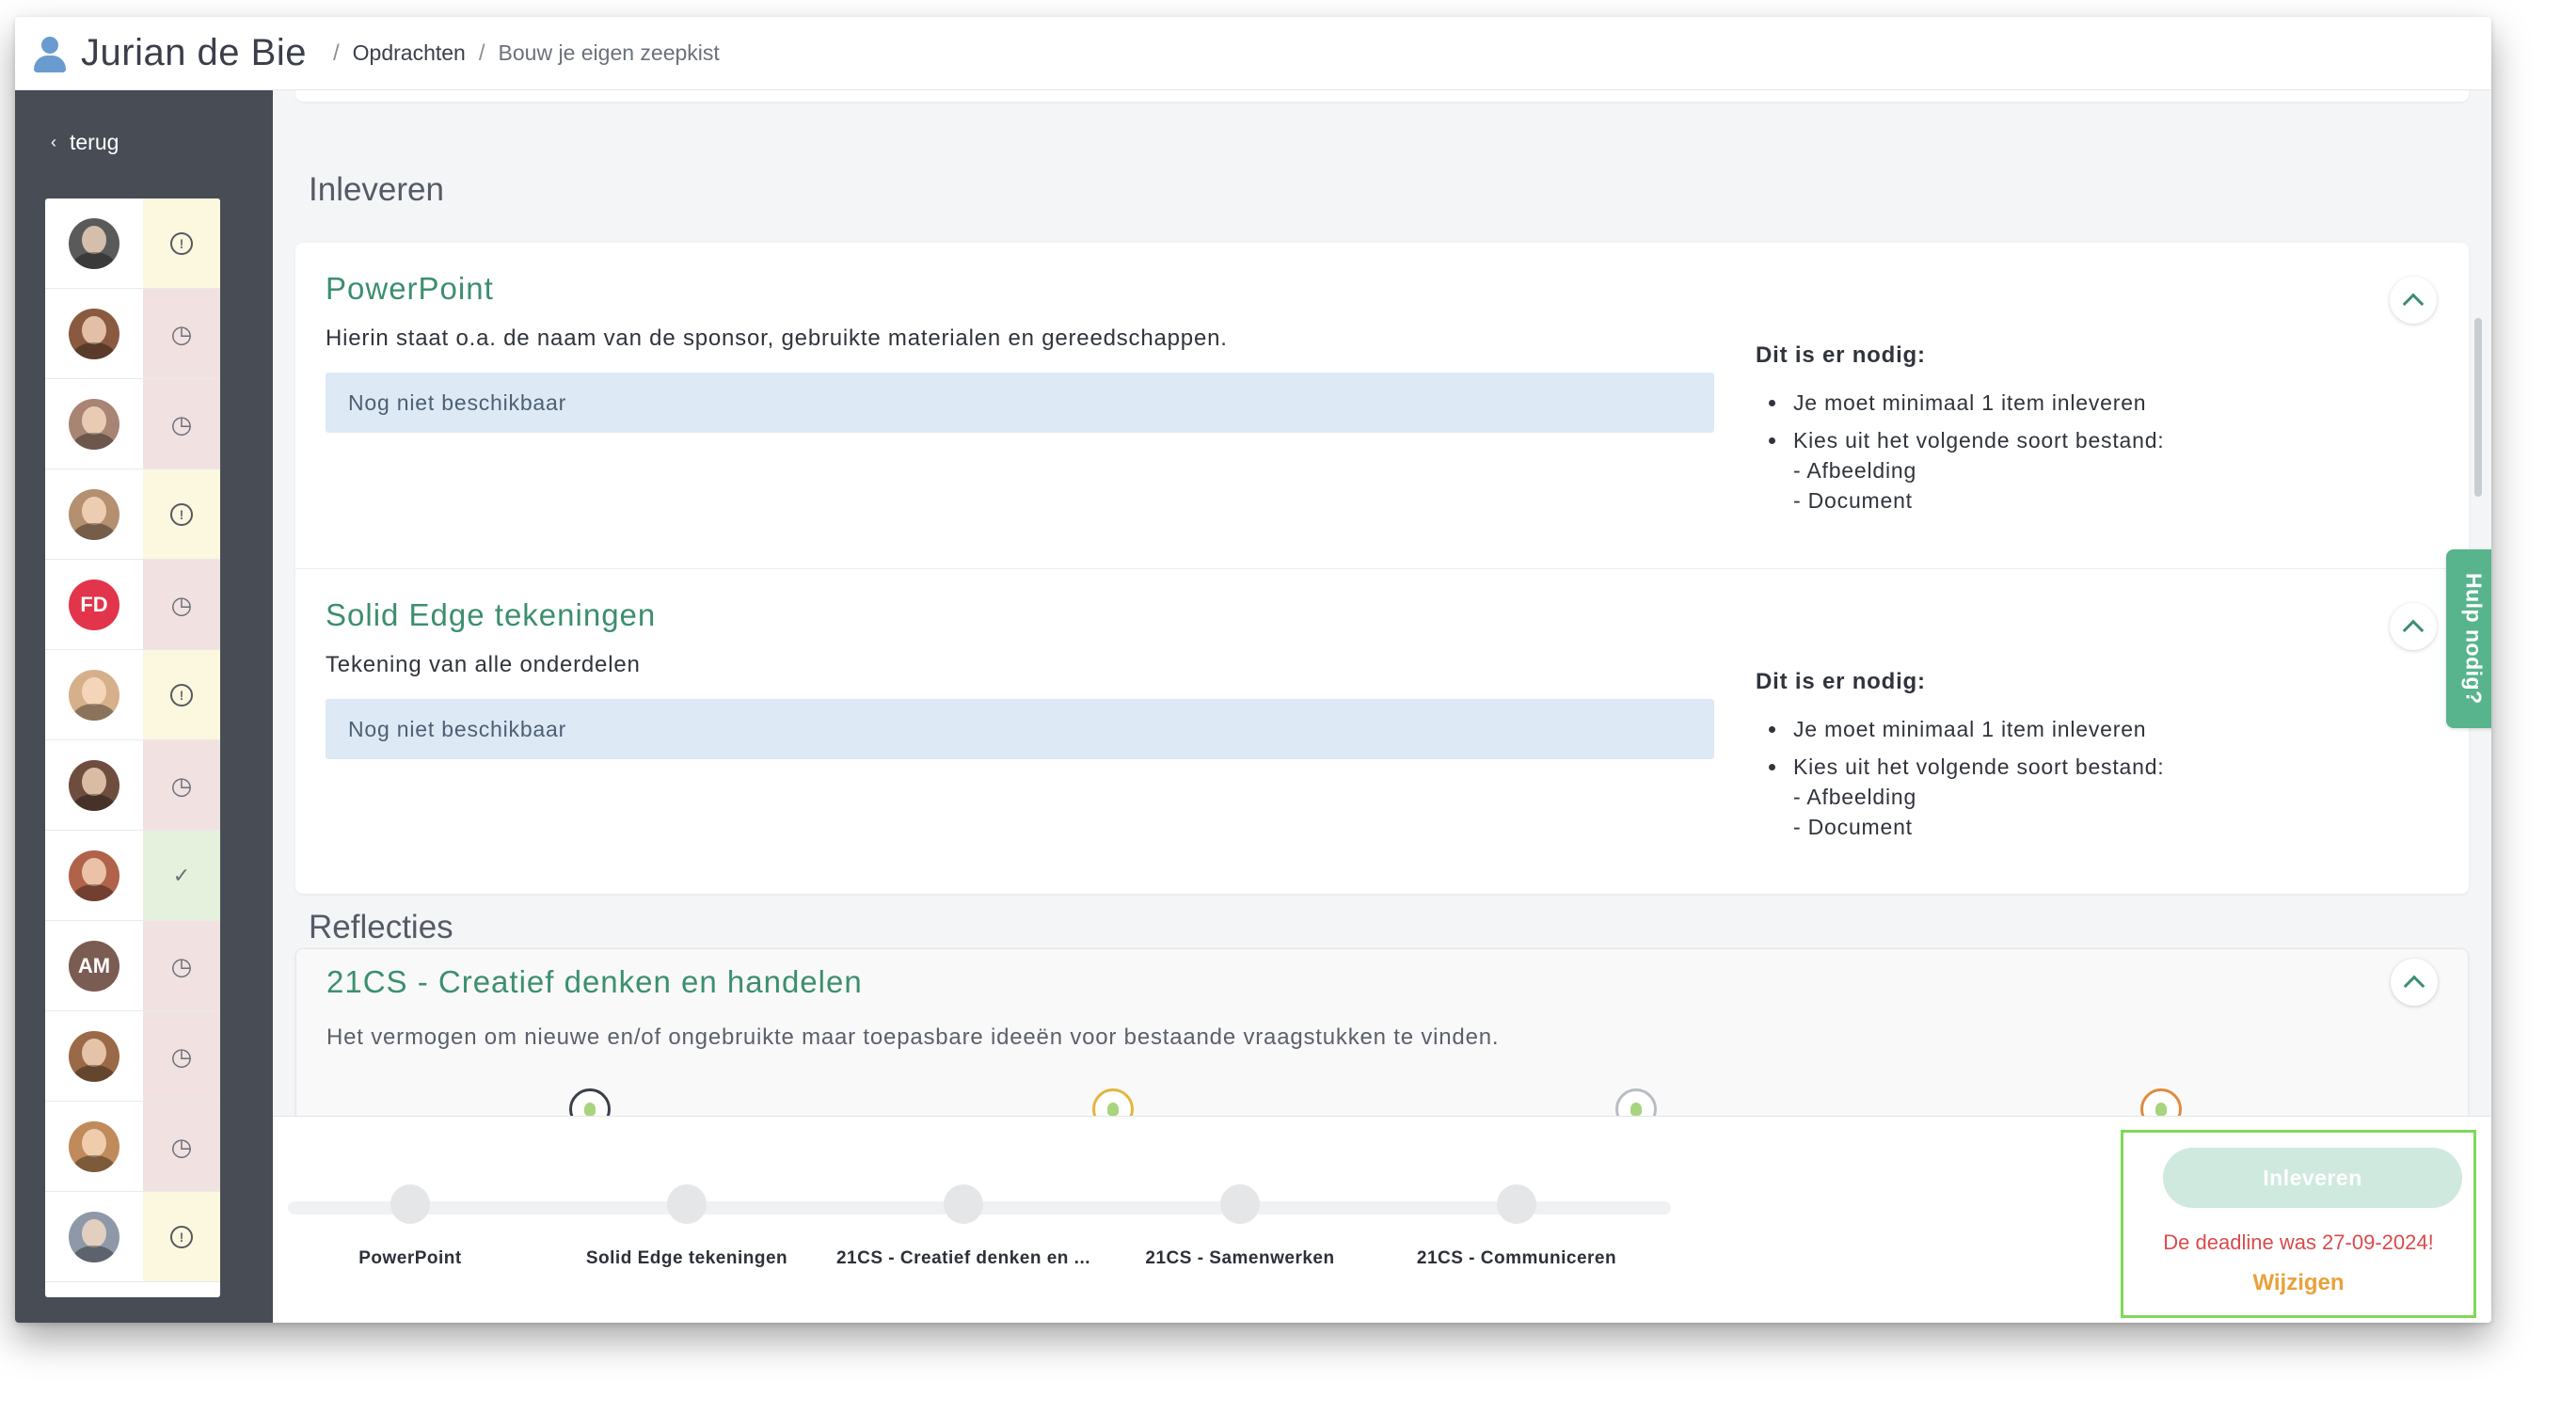  What do you see at coordinates (50, 53) in the screenshot?
I see `user-icon` at bounding box center [50, 53].